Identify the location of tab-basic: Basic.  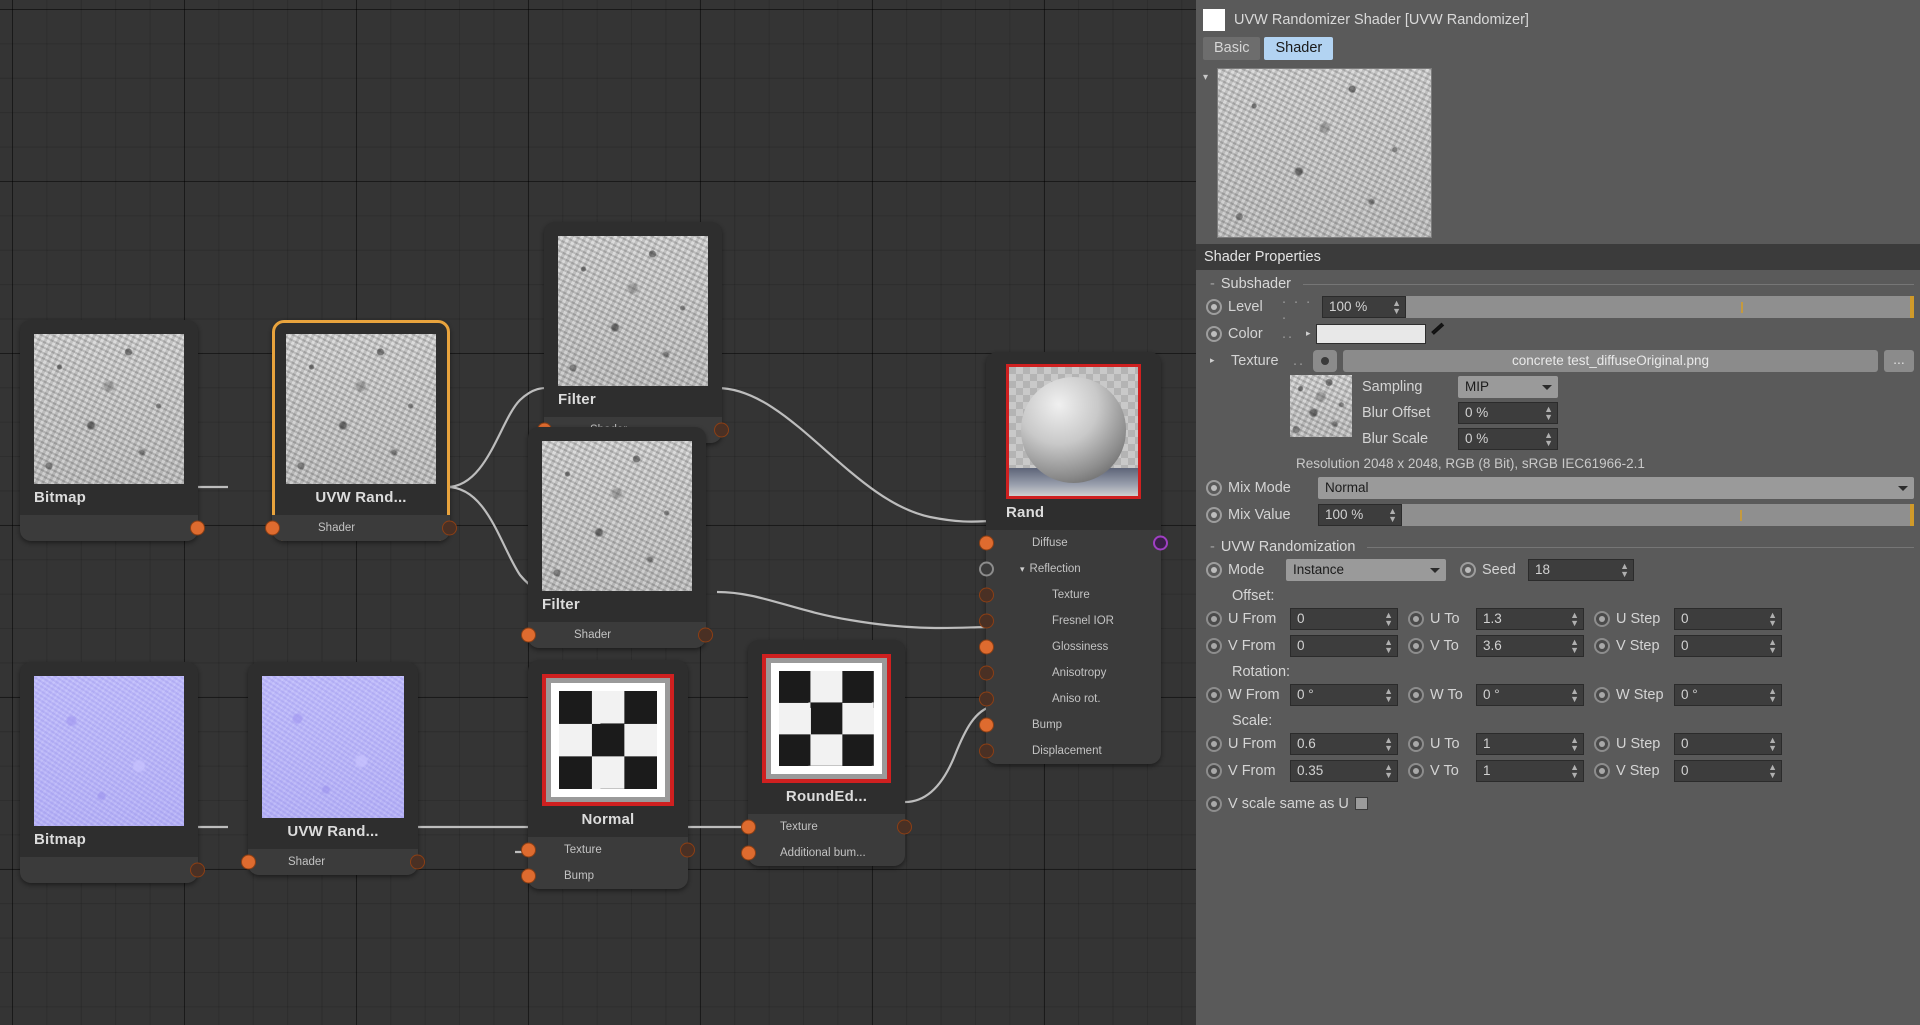
(1232, 48).